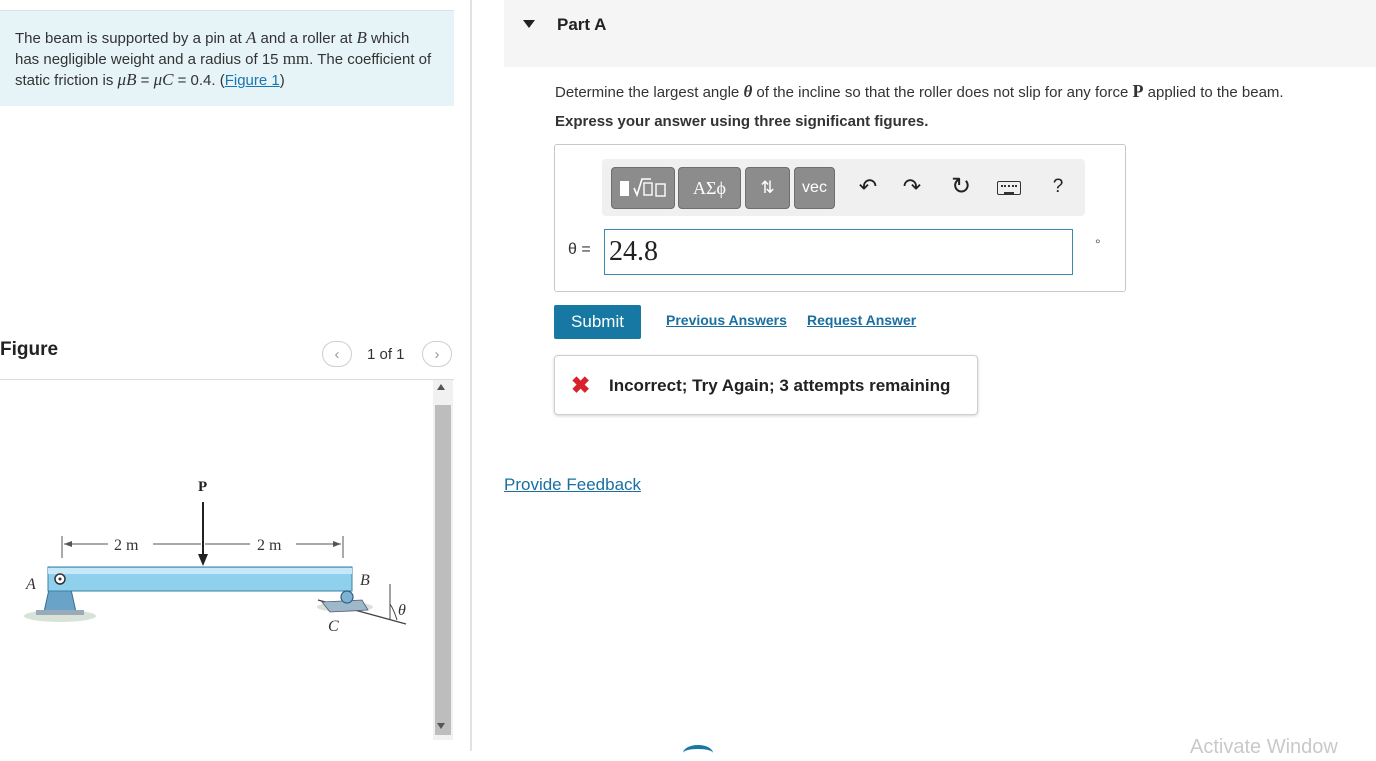 This screenshot has width=1376, height=761. Describe the element at coordinates (60, 579) in the screenshot. I see `pin-a-center` at that location.